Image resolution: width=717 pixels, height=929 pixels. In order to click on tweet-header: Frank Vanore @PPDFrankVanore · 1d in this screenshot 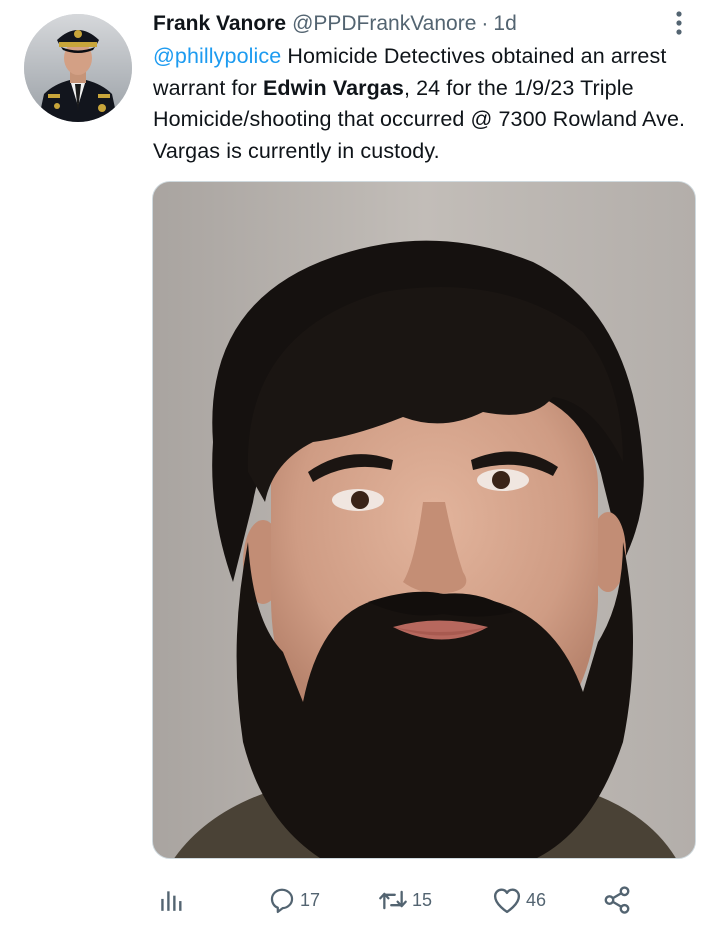, I will do `click(335, 24)`.